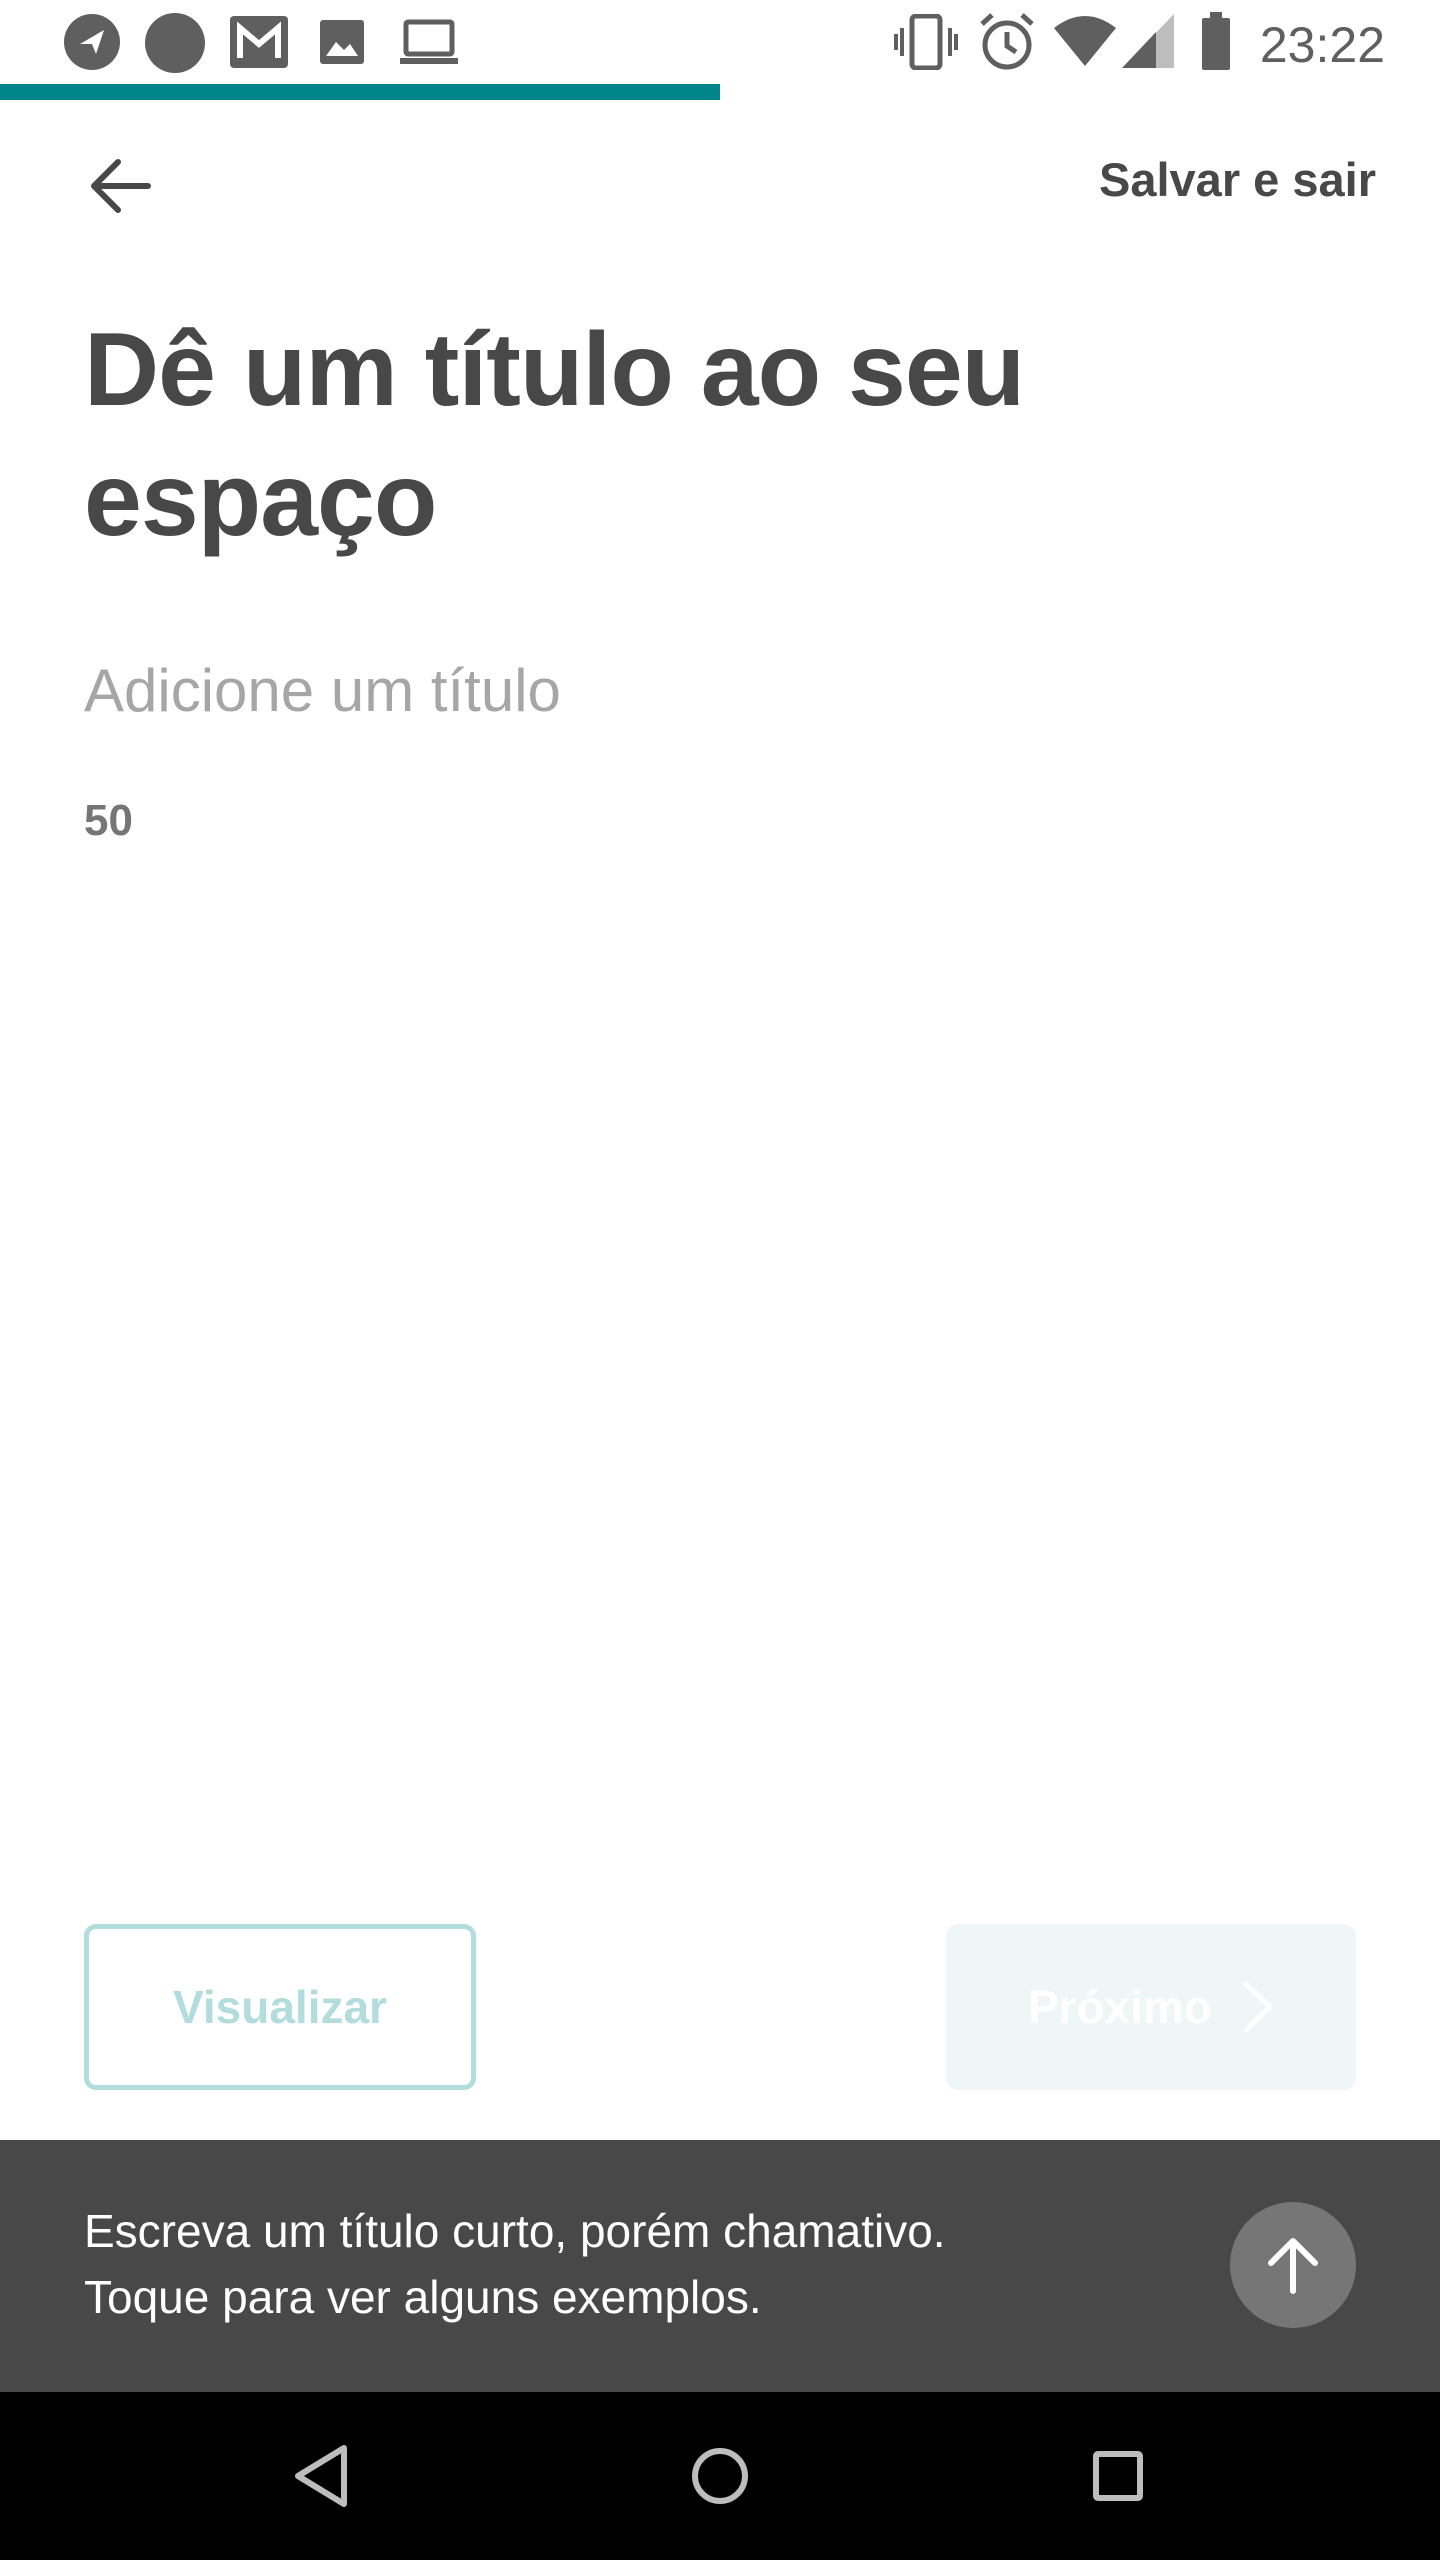  I want to click on save-and-exit-button: Salvar e sair, so click(1237, 179).